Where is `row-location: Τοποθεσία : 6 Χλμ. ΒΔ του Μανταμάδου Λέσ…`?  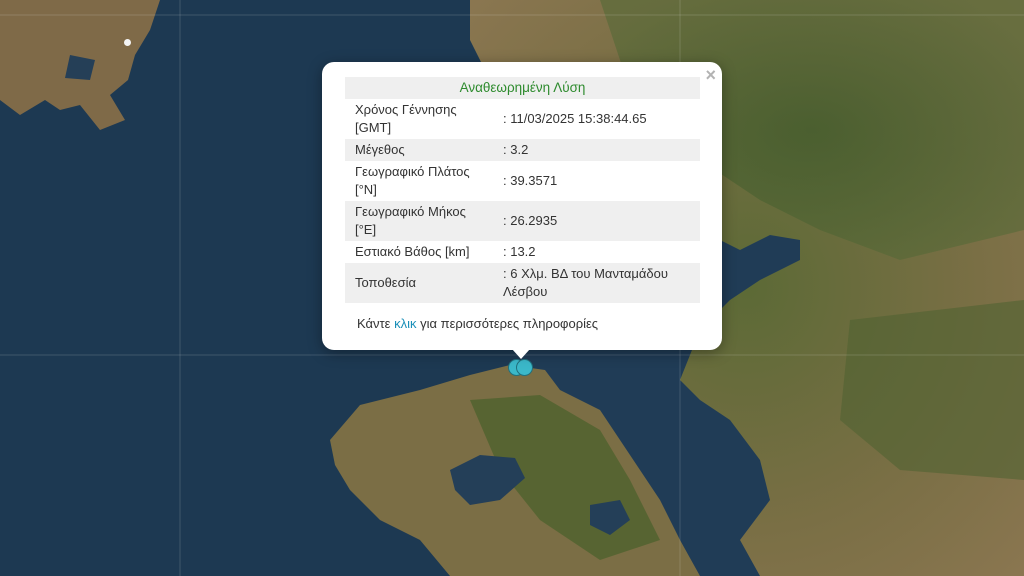
row-location: Τοποθεσία : 6 Χλμ. ΒΔ του Μανταμάδου Λέσ… is located at coordinates (522, 283).